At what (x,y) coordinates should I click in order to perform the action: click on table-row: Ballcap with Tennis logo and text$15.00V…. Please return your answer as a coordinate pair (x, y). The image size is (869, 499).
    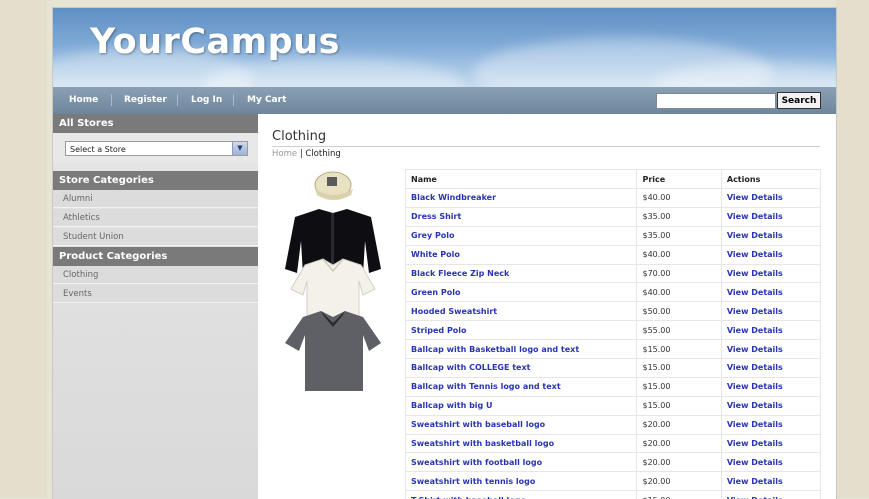
    Looking at the image, I should click on (613, 386).